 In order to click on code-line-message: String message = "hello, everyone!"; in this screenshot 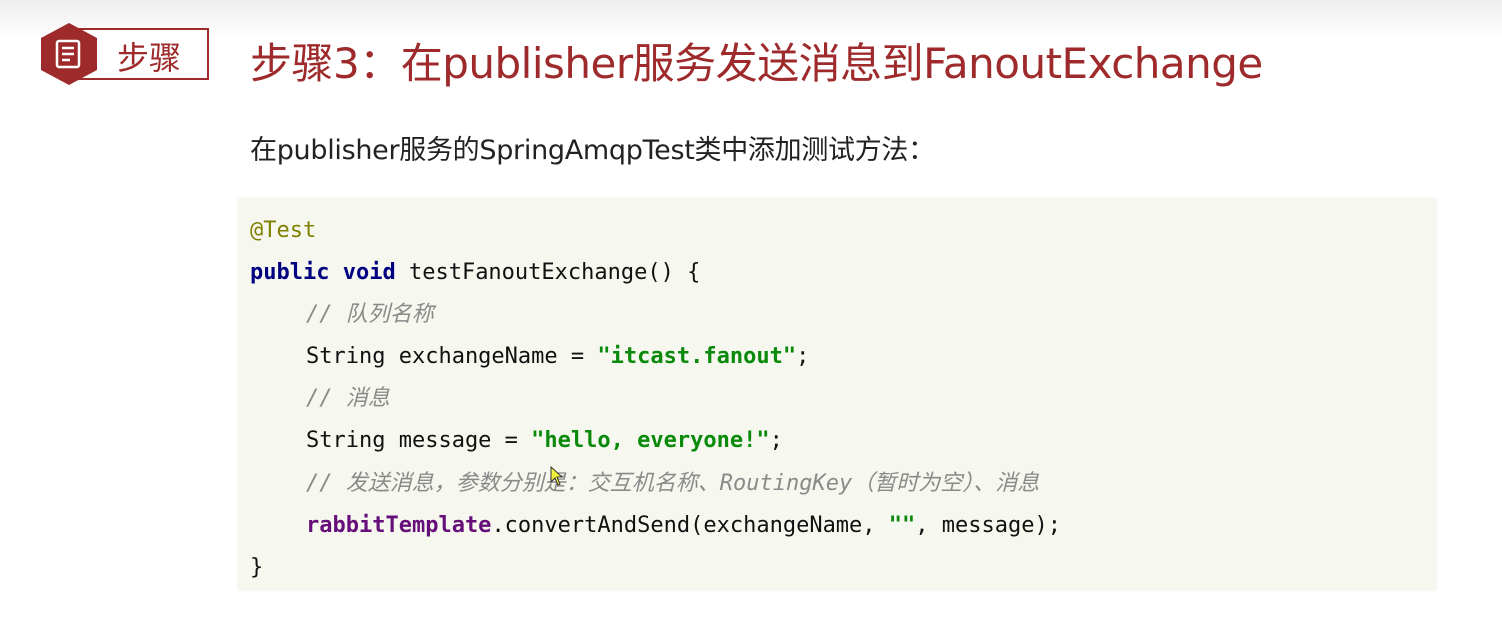, I will do `click(516, 441)`.